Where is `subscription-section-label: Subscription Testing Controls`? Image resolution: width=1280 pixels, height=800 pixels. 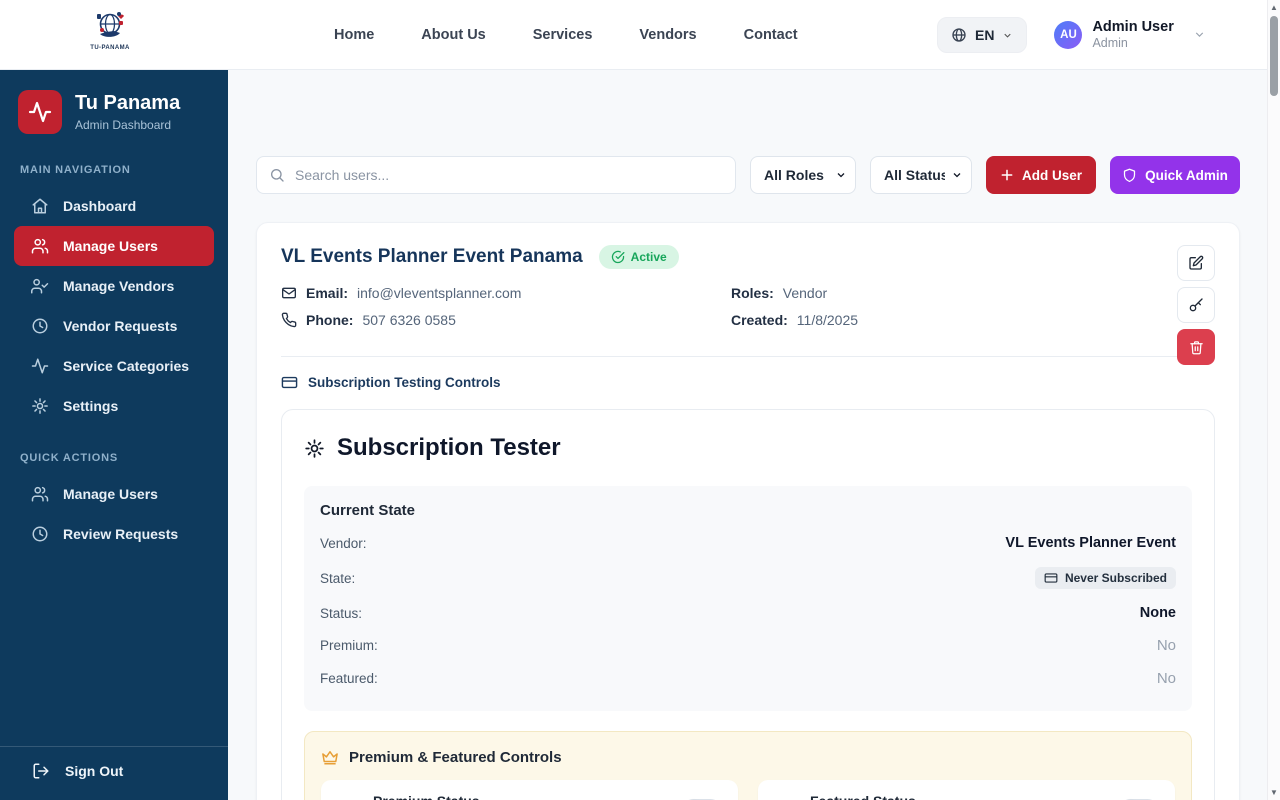
subscription-section-label: Subscription Testing Controls is located at coordinates (748, 382).